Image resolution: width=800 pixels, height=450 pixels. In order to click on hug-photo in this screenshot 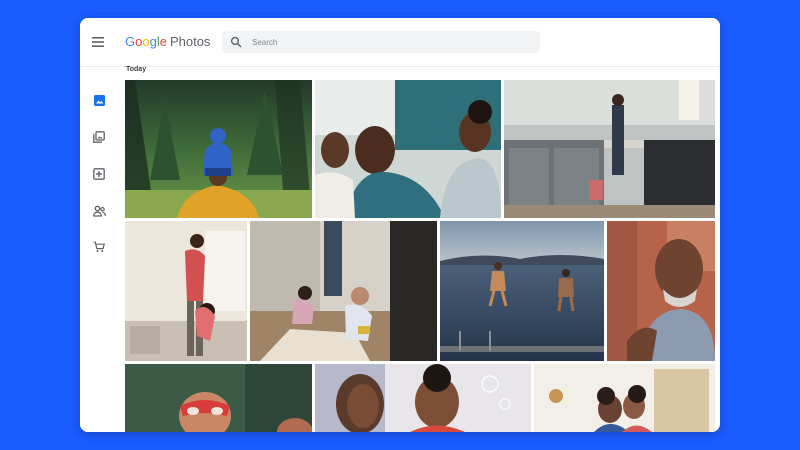, I will do `click(624, 398)`.